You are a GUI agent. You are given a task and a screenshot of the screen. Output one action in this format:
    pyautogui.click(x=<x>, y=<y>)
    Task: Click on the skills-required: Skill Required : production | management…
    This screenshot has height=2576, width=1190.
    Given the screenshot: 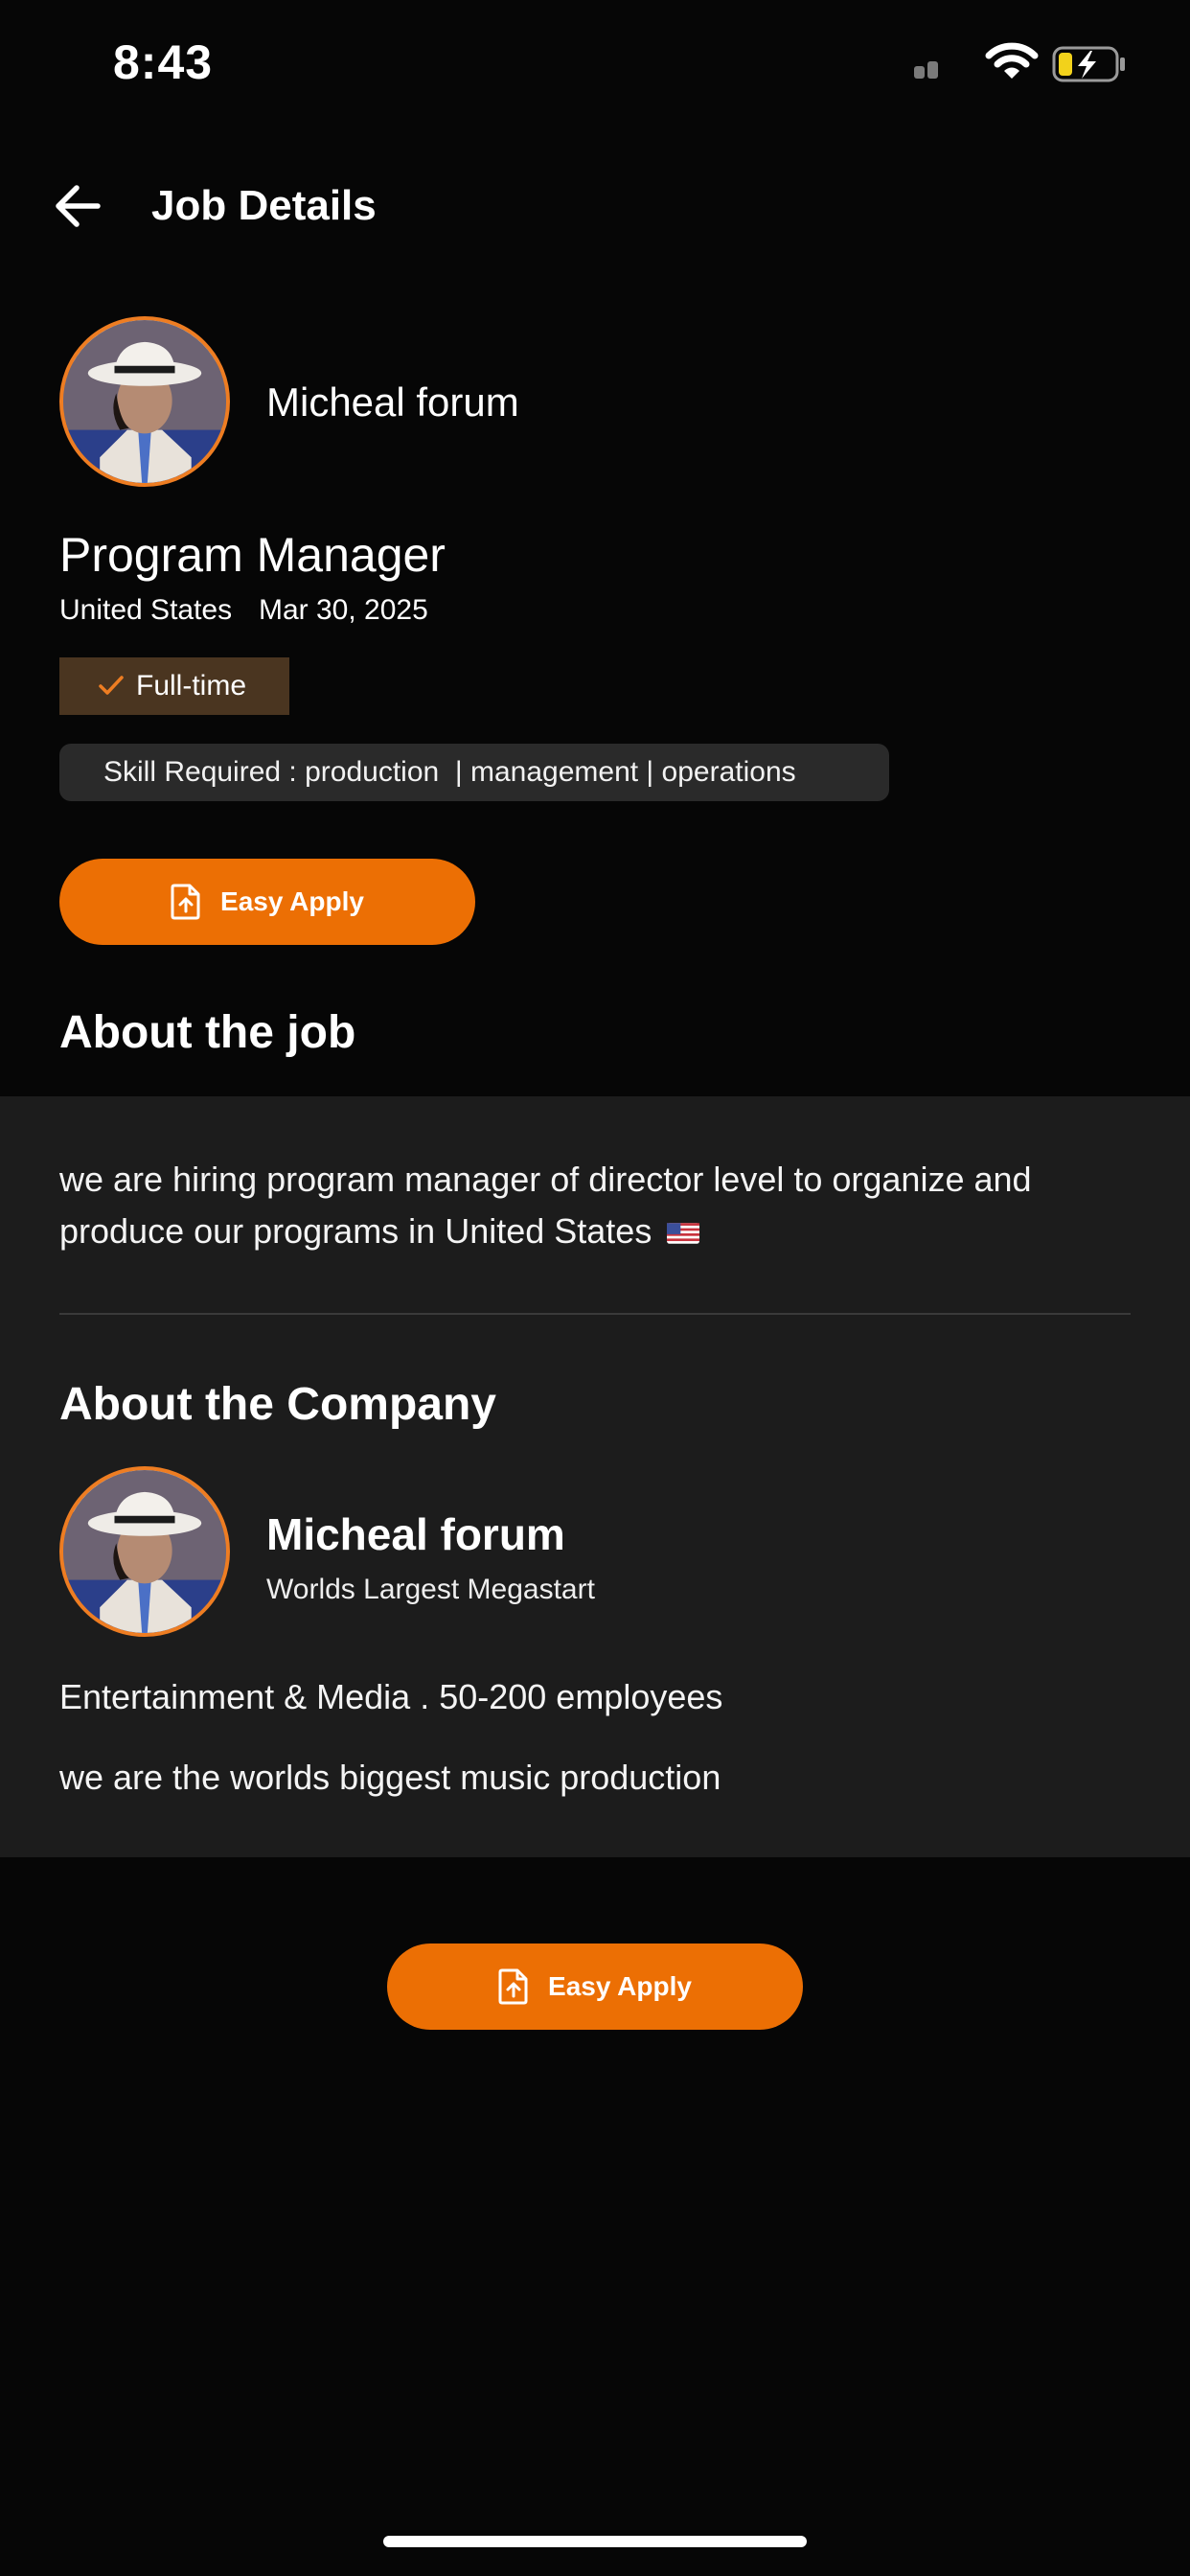 What is the action you would take?
    pyautogui.click(x=474, y=772)
    